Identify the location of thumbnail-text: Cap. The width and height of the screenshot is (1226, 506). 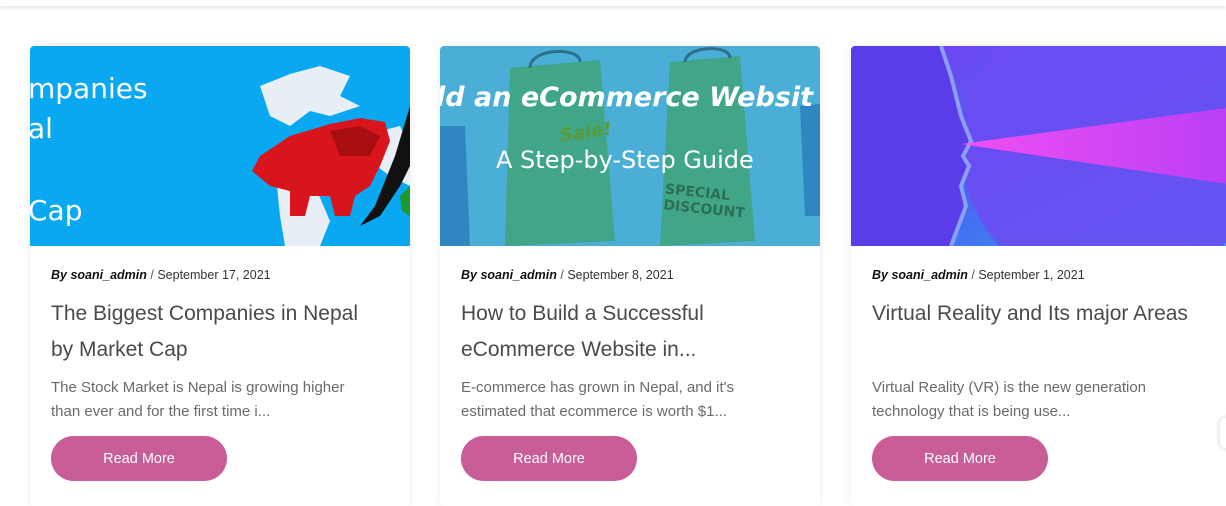
(56, 210).